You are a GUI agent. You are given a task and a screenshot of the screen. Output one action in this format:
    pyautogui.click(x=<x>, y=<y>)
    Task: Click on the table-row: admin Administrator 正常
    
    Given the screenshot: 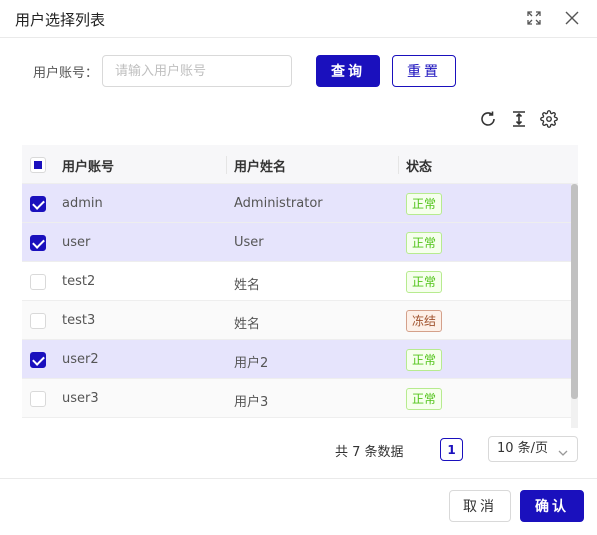 What is the action you would take?
    pyautogui.click(x=296, y=203)
    